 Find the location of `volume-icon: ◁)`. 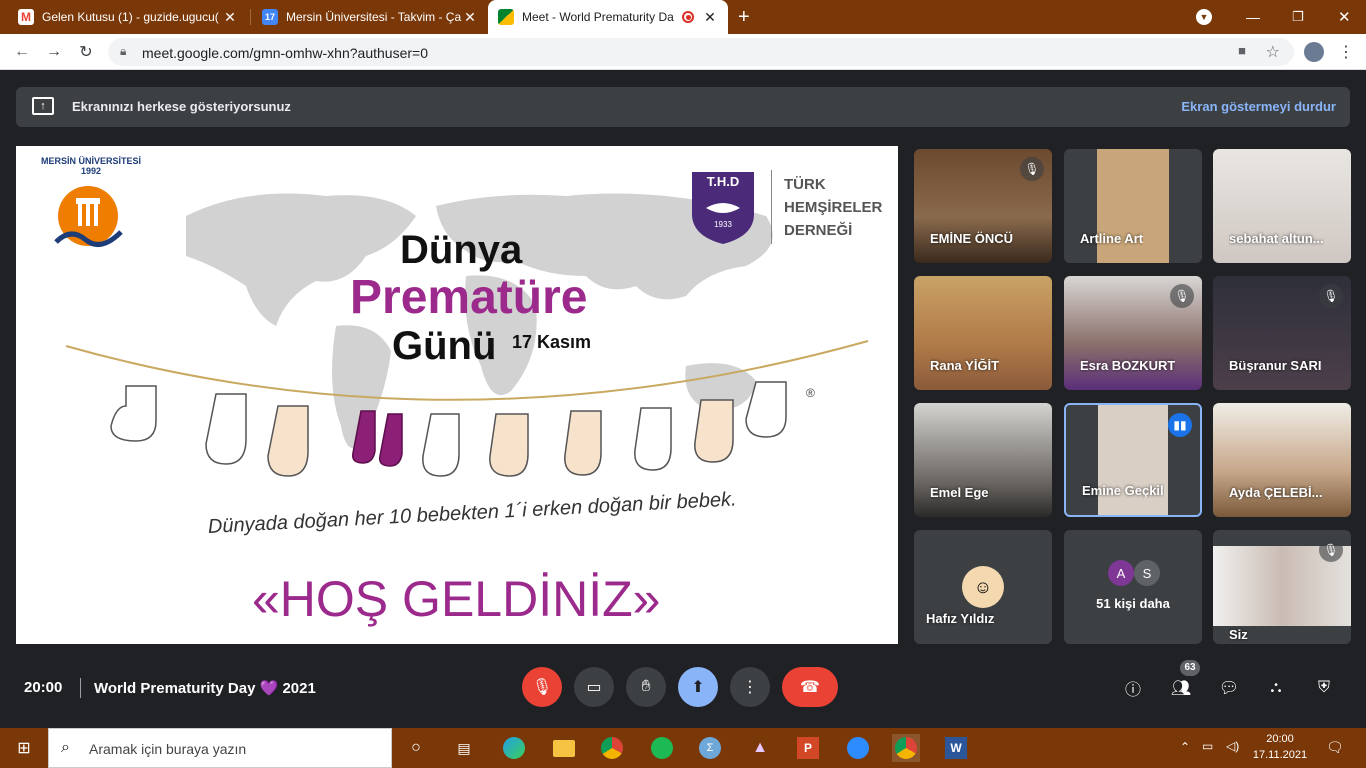

volume-icon: ◁) is located at coordinates (1232, 746).